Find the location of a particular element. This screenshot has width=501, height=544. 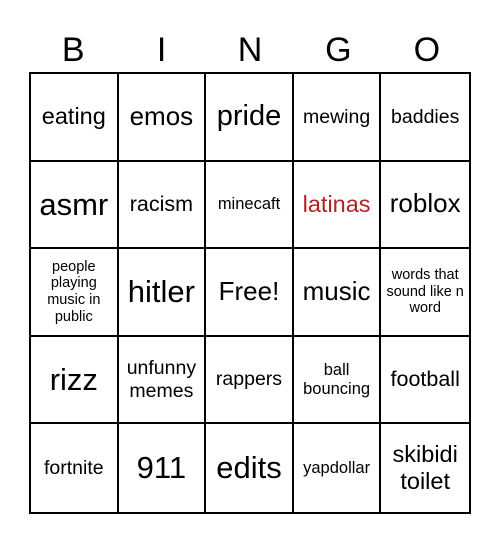

bingo-cell-label: asmr is located at coordinates (74, 204).